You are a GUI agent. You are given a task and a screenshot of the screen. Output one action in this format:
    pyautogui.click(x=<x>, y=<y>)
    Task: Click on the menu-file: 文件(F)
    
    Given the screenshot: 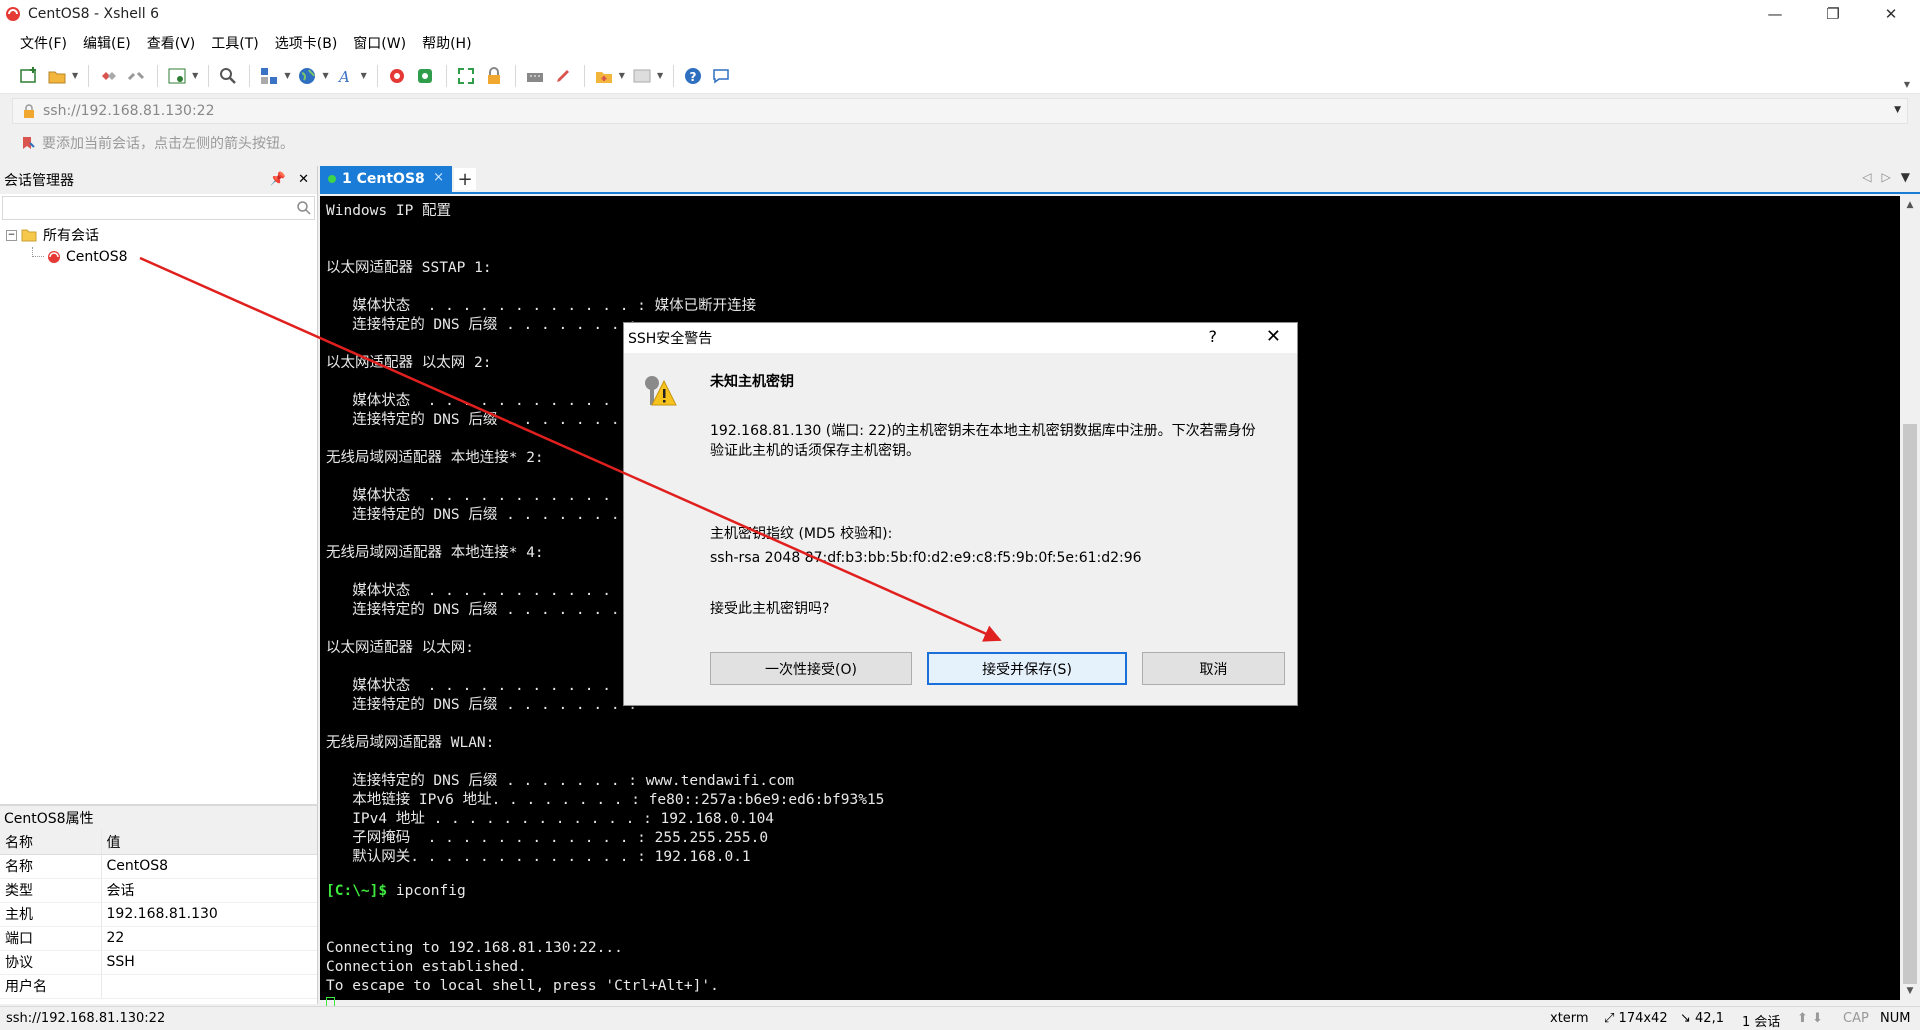 What is the action you would take?
    pyautogui.click(x=43, y=43)
    